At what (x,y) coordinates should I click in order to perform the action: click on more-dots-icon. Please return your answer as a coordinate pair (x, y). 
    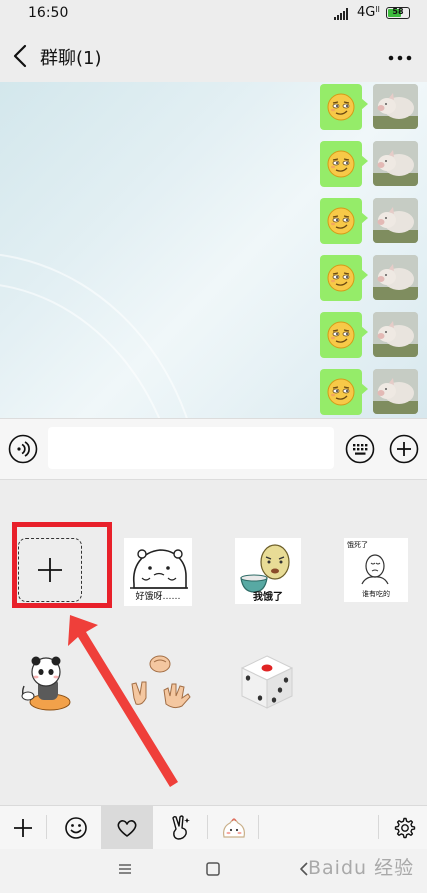
    Looking at the image, I should click on (400, 58).